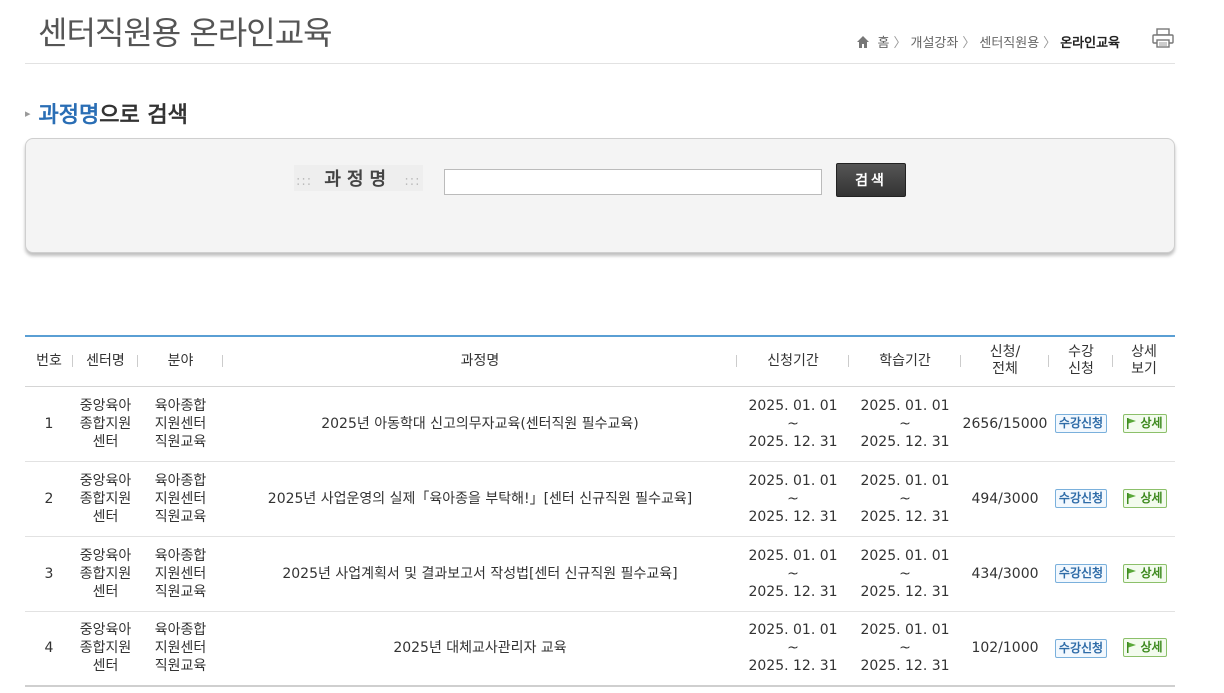 The height and width of the screenshot is (693, 1224). What do you see at coordinates (480, 423) in the screenshot?
I see `cell-course-title: 2025년 아동학대 신고의무자교육(센터직원 필수교육)` at bounding box center [480, 423].